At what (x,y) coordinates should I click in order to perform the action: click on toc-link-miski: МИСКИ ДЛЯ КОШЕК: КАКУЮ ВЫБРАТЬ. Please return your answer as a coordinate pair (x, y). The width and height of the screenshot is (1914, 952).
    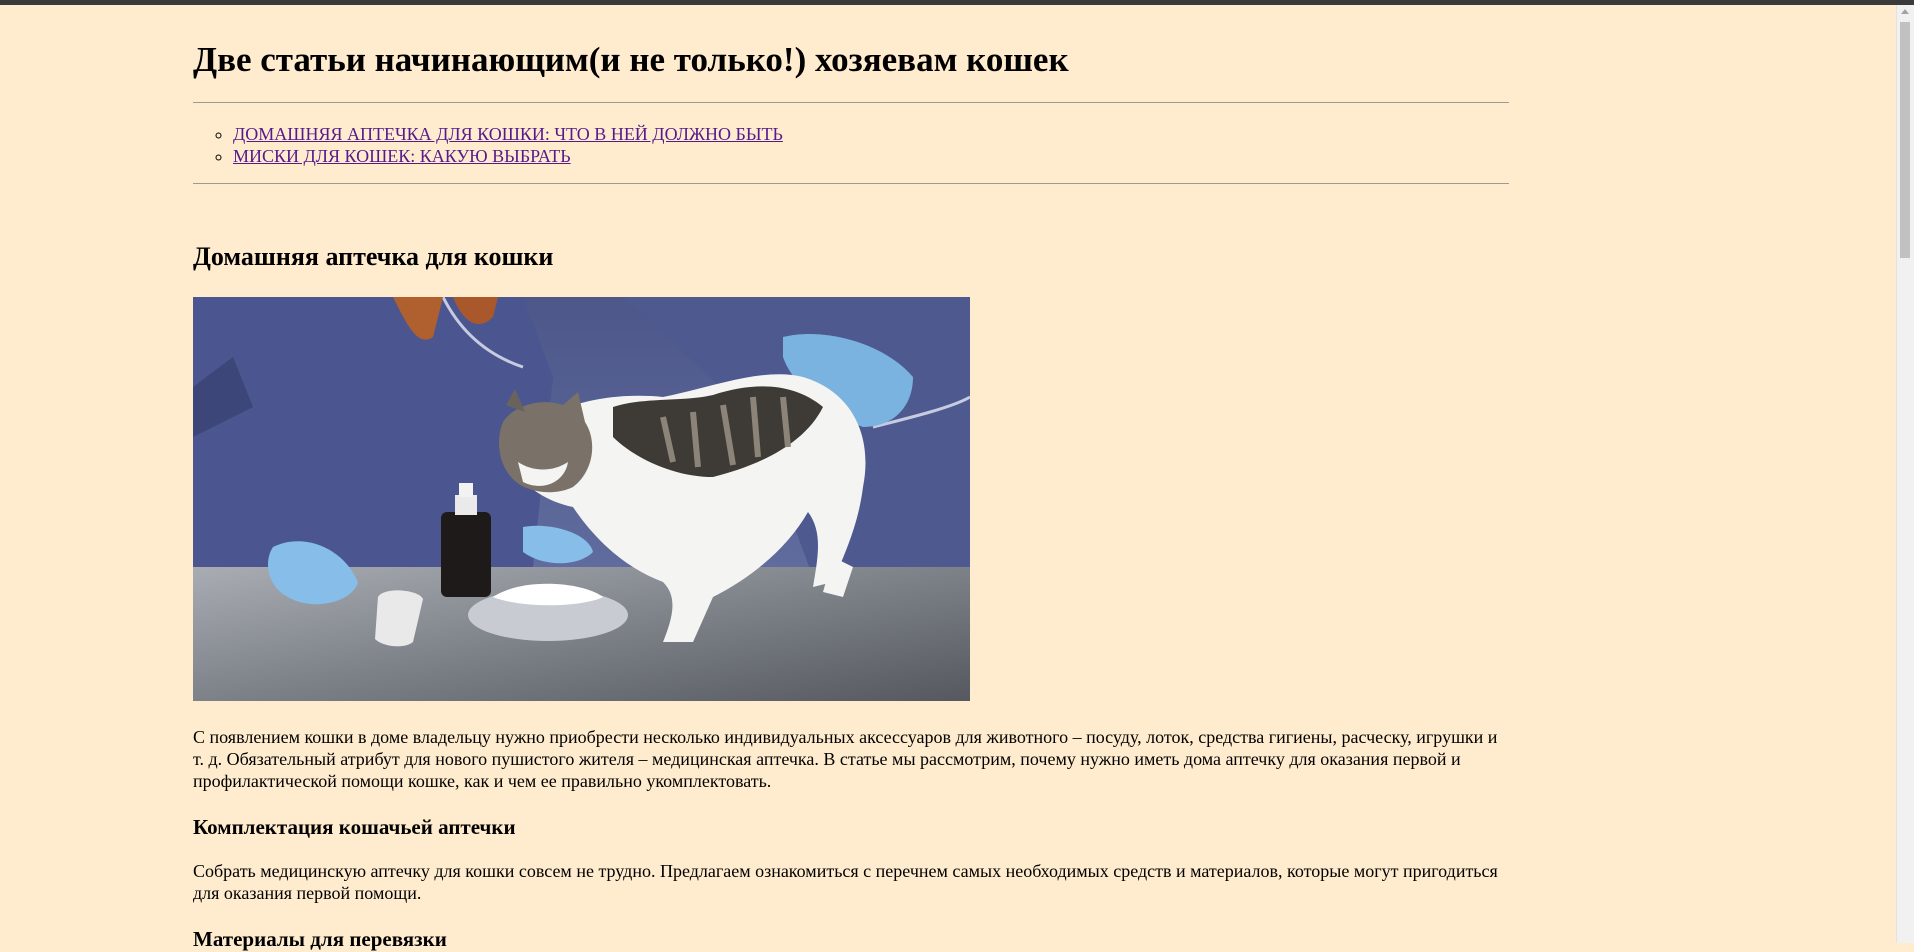
    Looking at the image, I should click on (402, 156).